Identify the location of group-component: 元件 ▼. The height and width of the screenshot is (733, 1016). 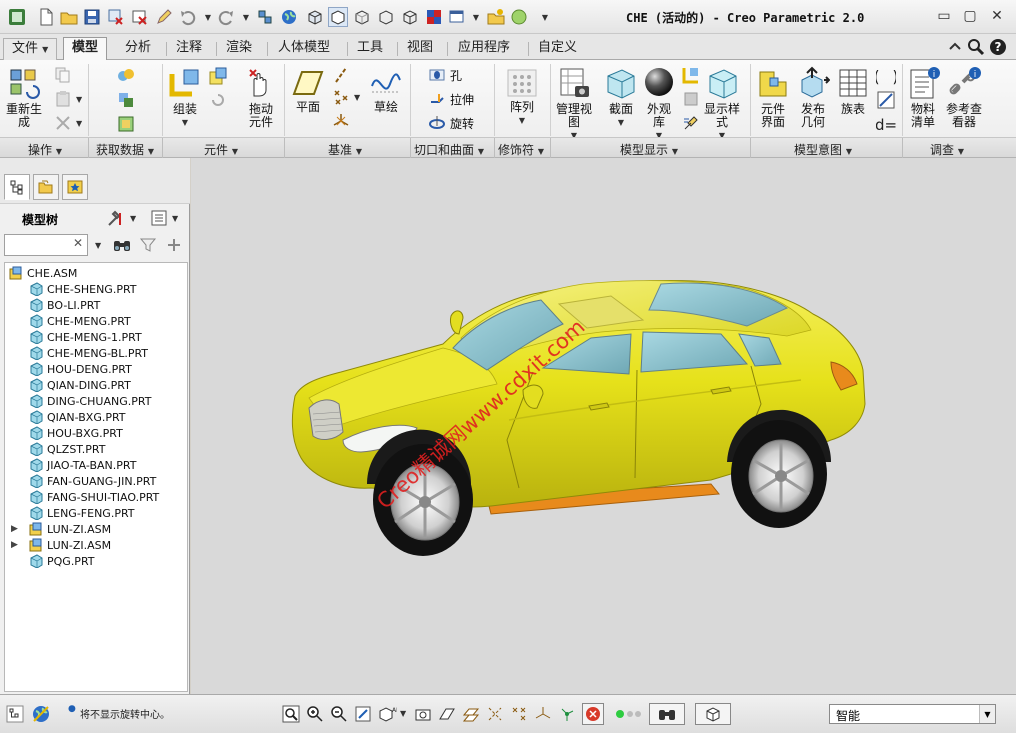
(221, 149).